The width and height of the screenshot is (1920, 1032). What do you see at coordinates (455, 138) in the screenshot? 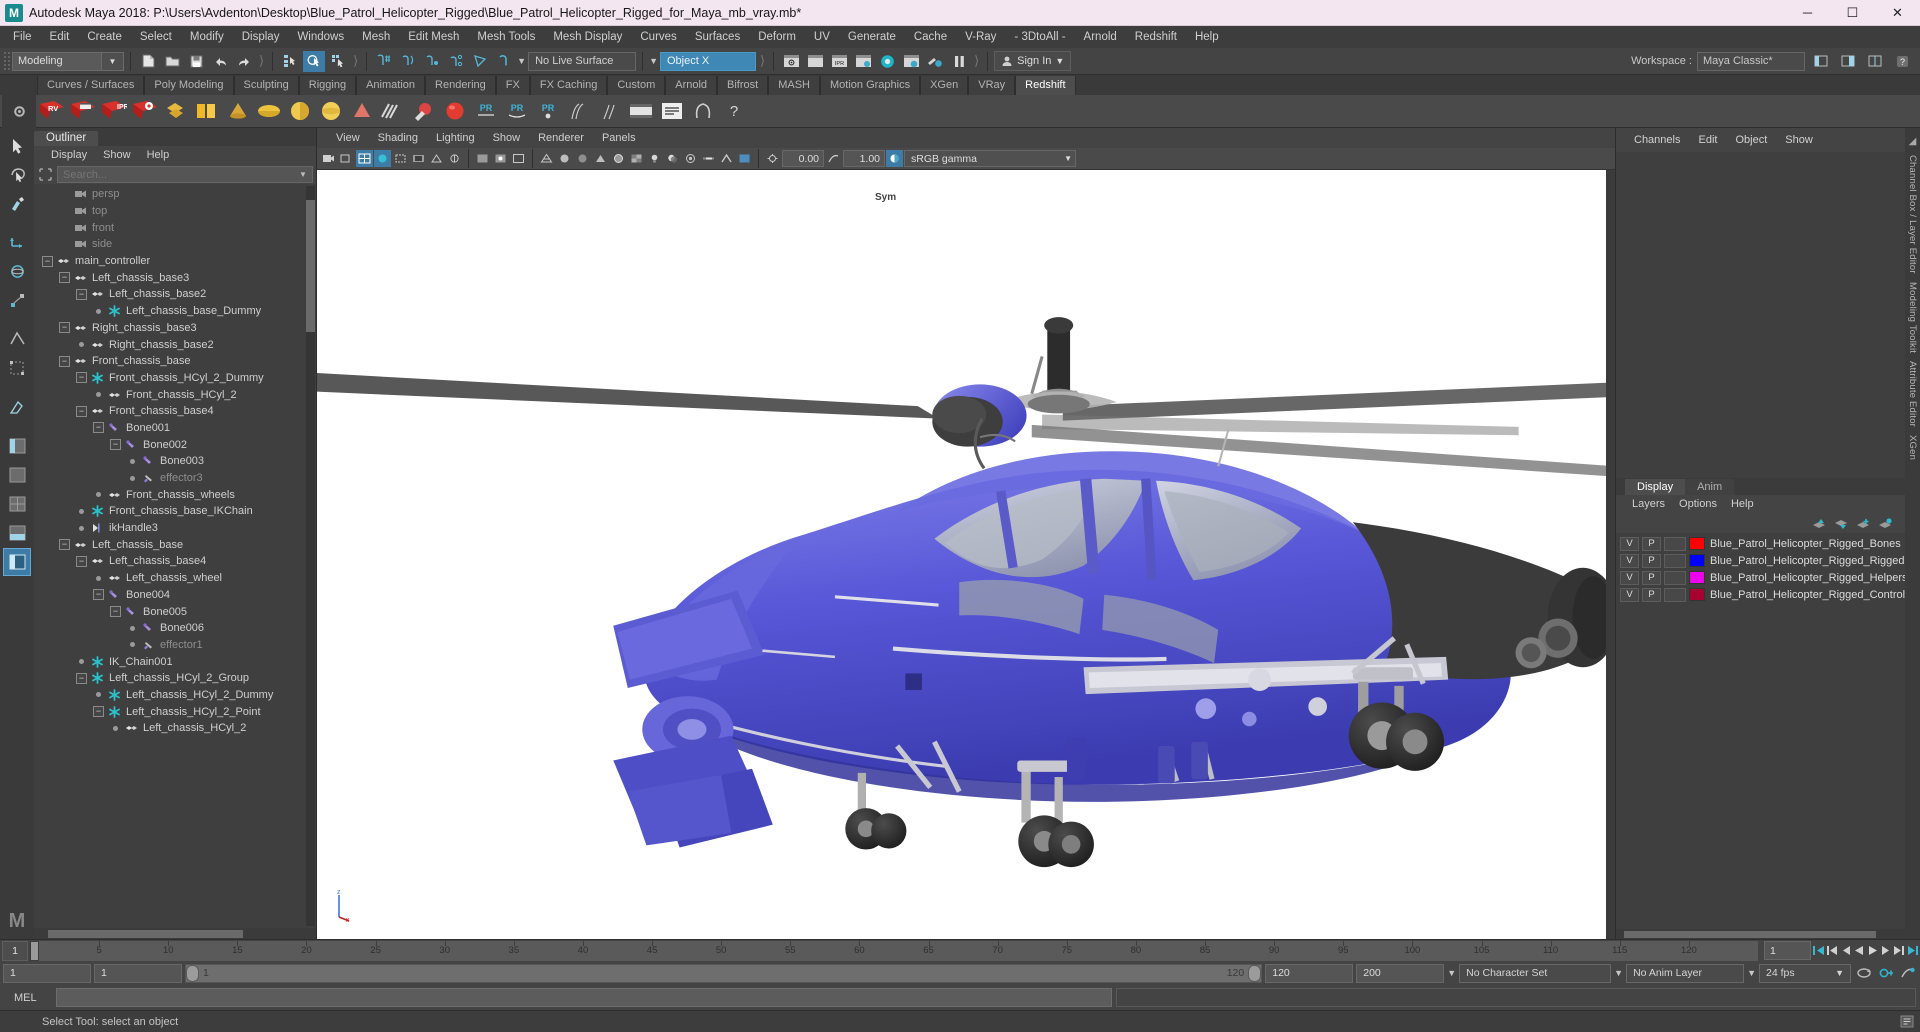
I see `viewport-menu-lighting: Lighting` at bounding box center [455, 138].